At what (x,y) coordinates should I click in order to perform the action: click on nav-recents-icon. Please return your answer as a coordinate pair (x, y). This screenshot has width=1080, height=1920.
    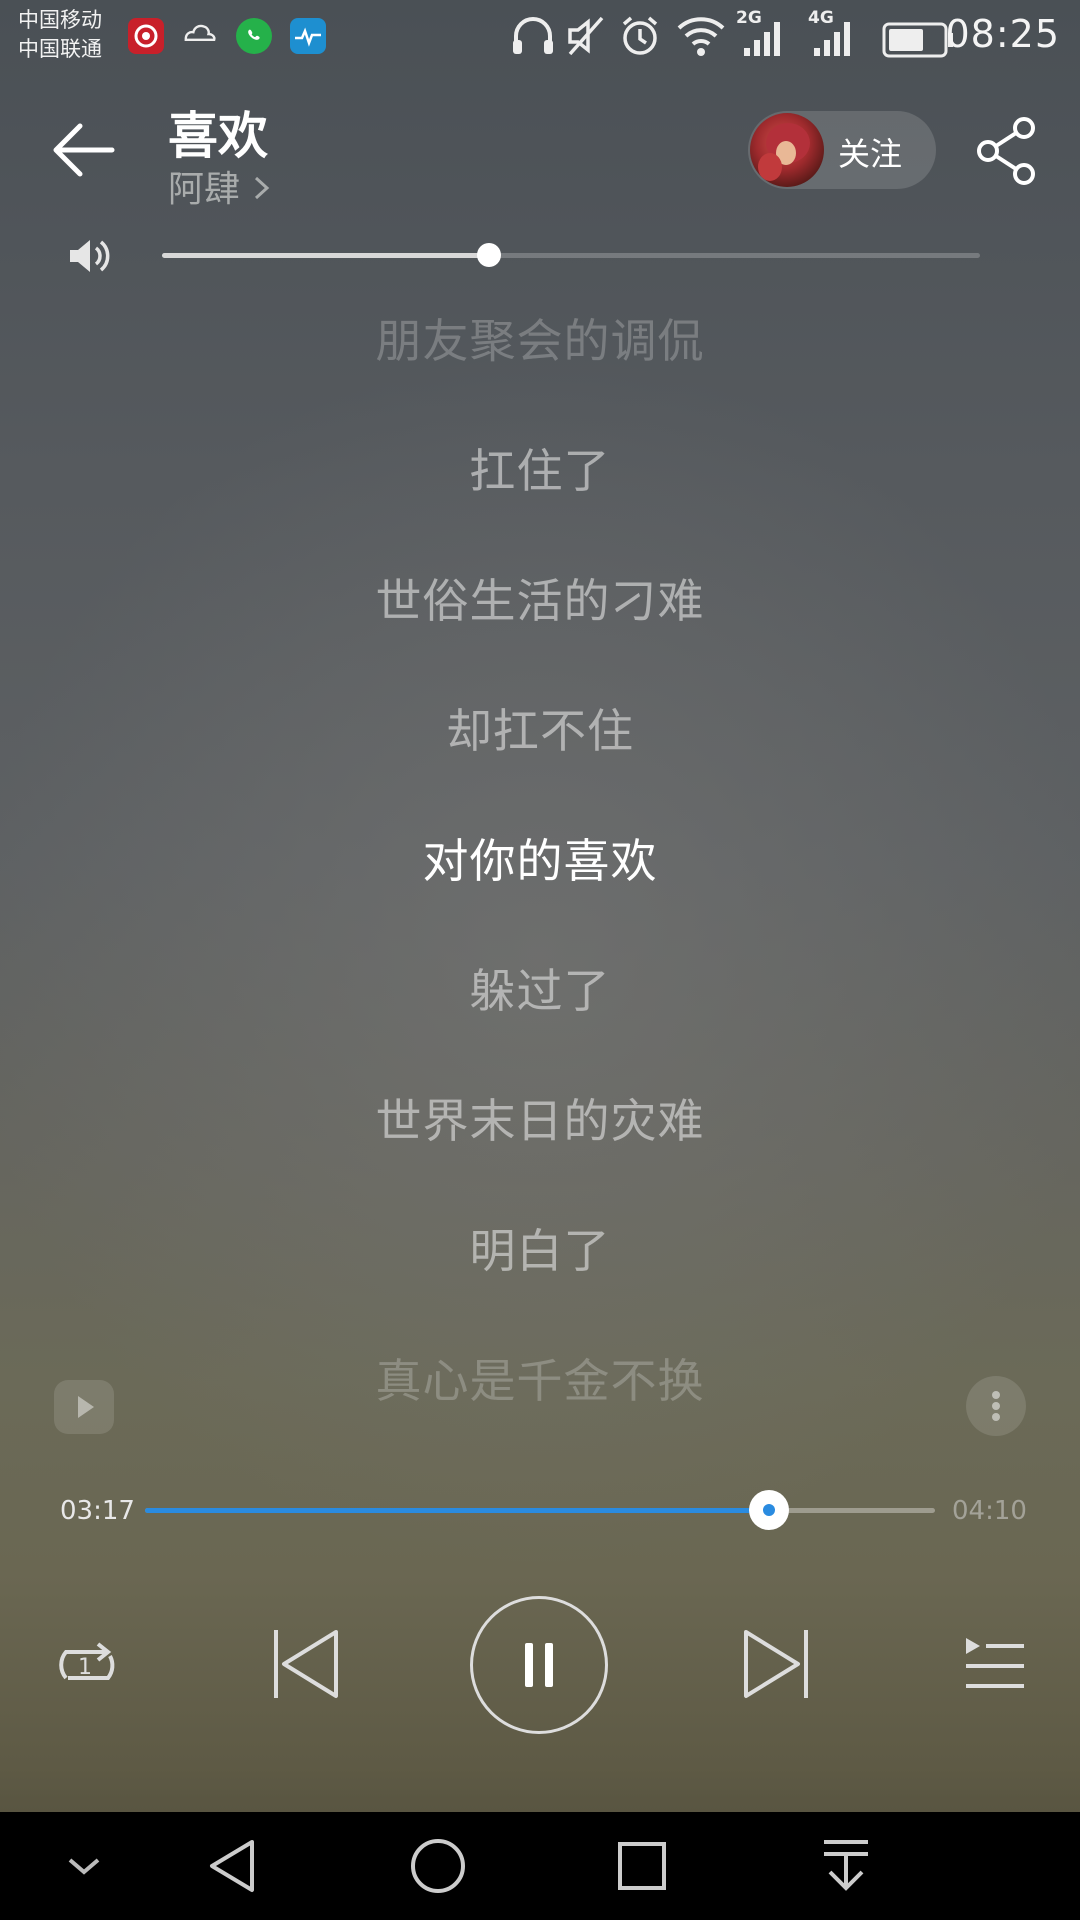
    Looking at the image, I should click on (642, 1866).